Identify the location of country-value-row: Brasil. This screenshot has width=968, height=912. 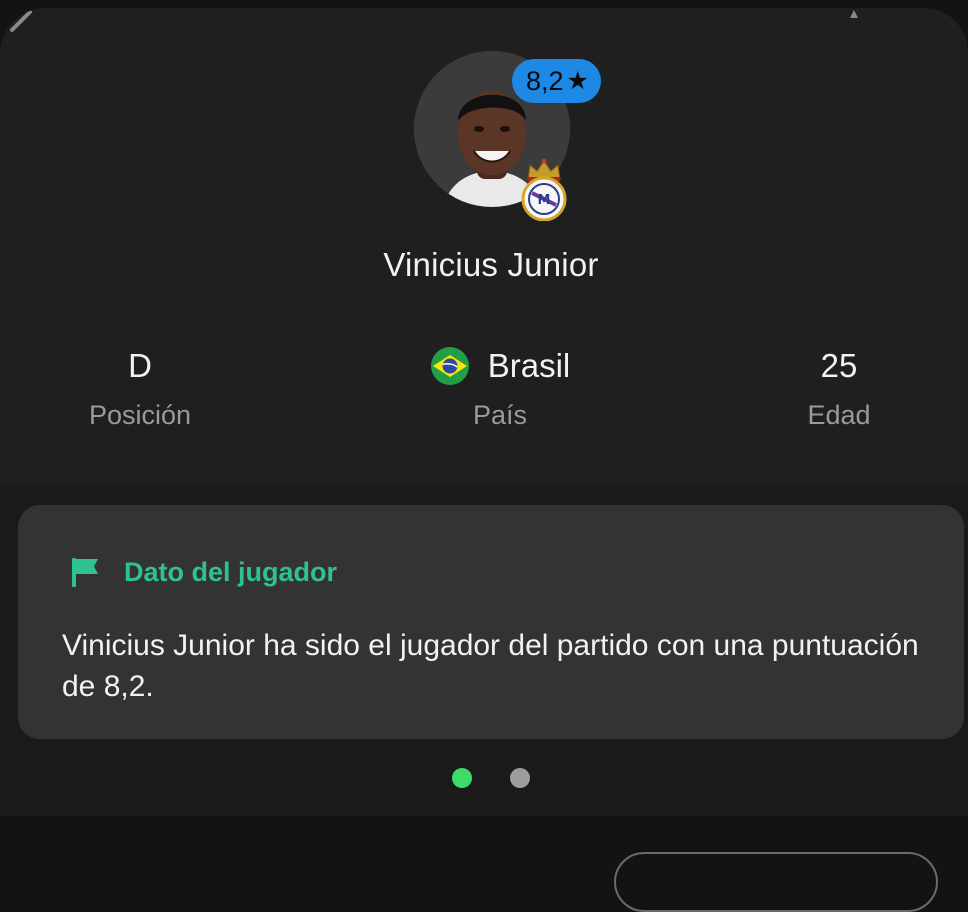
(500, 366).